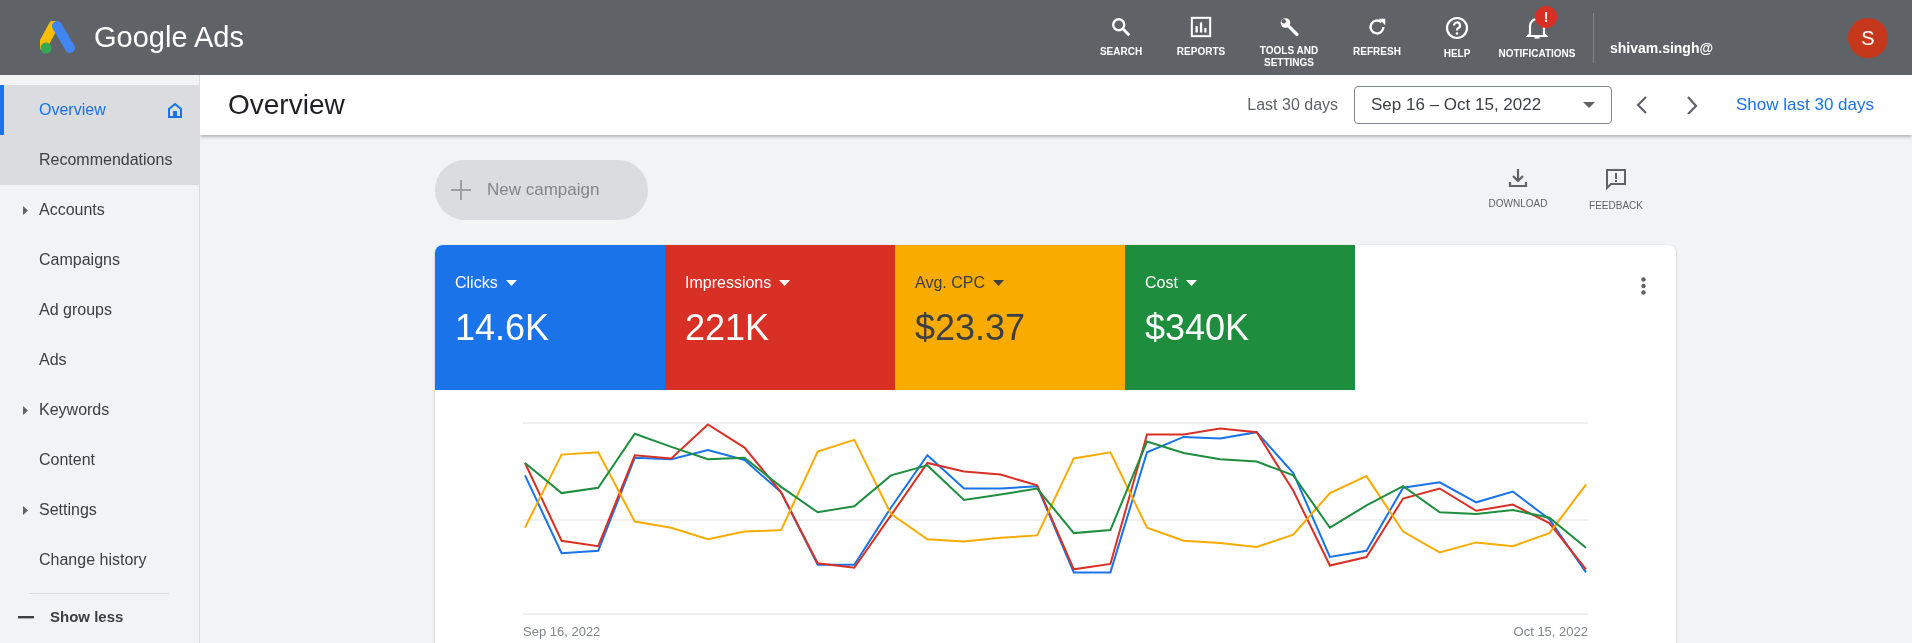 This screenshot has height=643, width=1912. I want to click on sidebar-item: Campaigns, so click(99, 260).